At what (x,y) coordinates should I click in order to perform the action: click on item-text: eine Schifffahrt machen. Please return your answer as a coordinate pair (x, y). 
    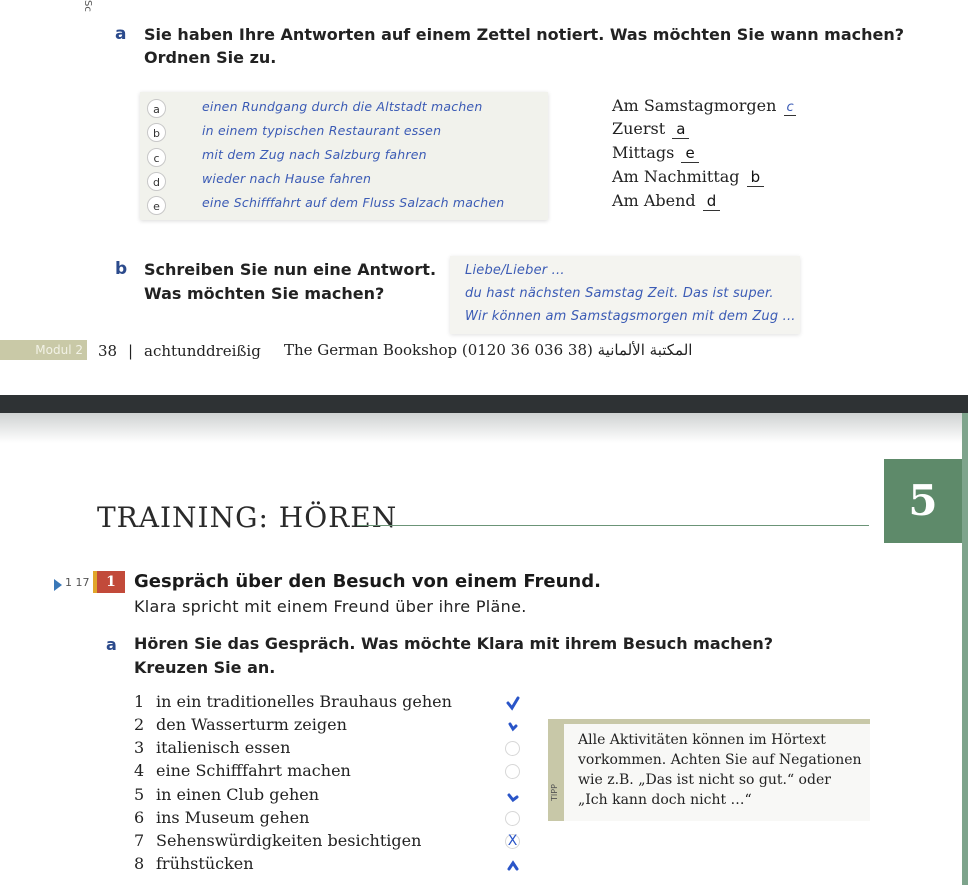
    Looking at the image, I should click on (253, 770).